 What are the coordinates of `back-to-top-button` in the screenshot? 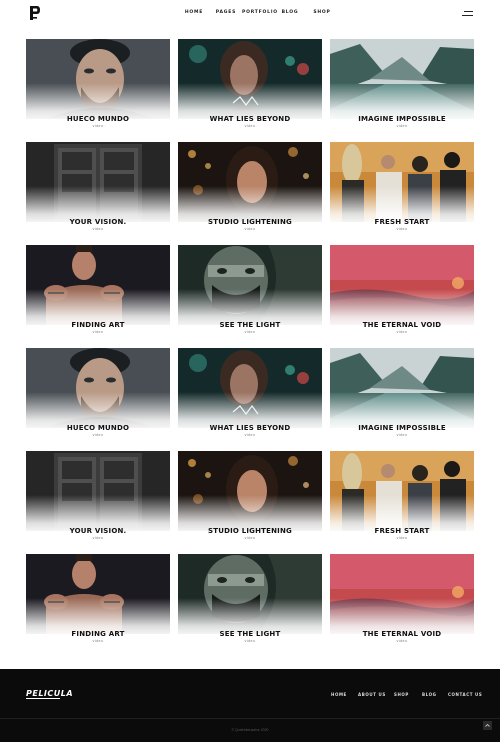 It's located at (487, 725).